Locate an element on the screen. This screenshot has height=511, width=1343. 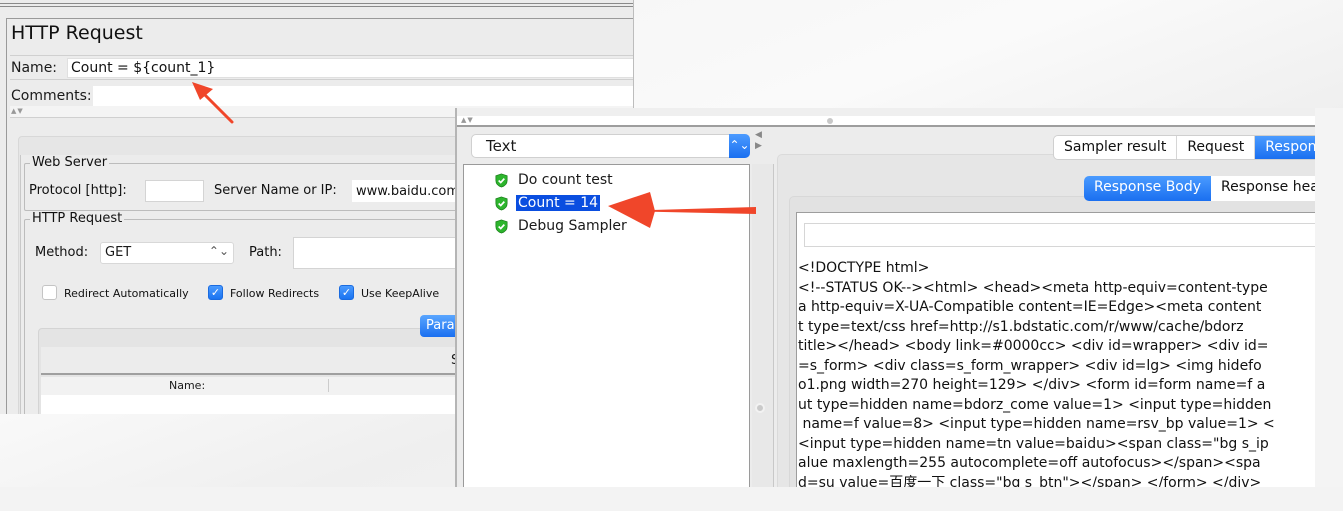
tree-item: Debug Sampler is located at coordinates (561, 226).